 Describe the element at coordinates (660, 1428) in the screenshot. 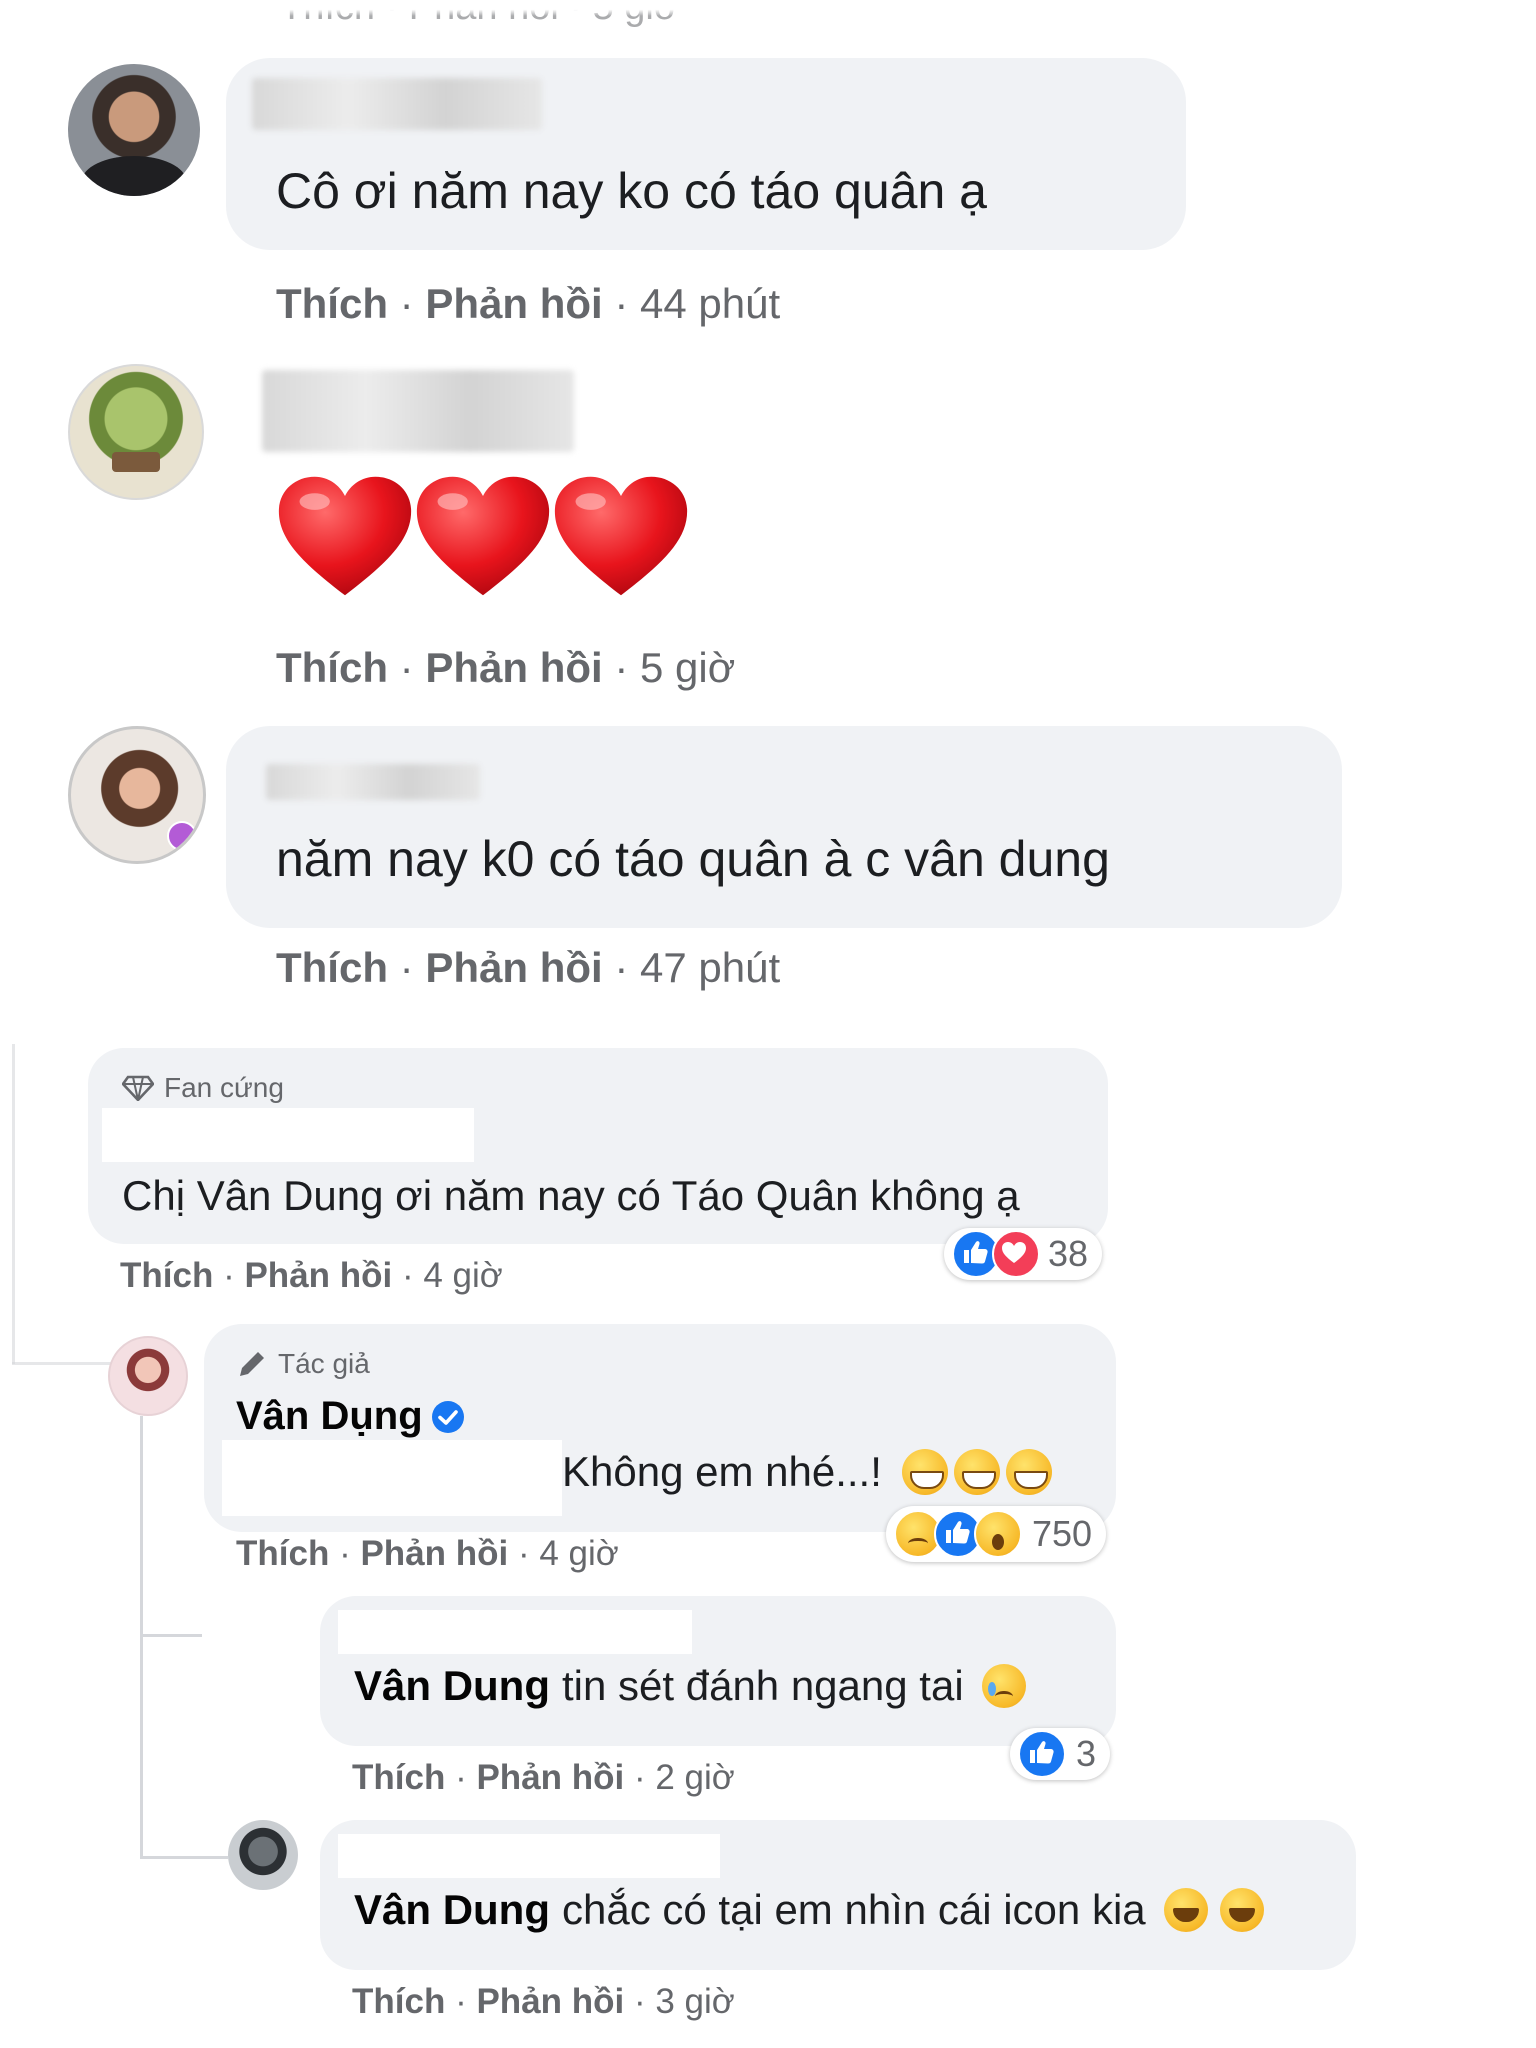

I see `author-reply-bubble: Tác giả Vân Dụng Không em nhé...!` at that location.